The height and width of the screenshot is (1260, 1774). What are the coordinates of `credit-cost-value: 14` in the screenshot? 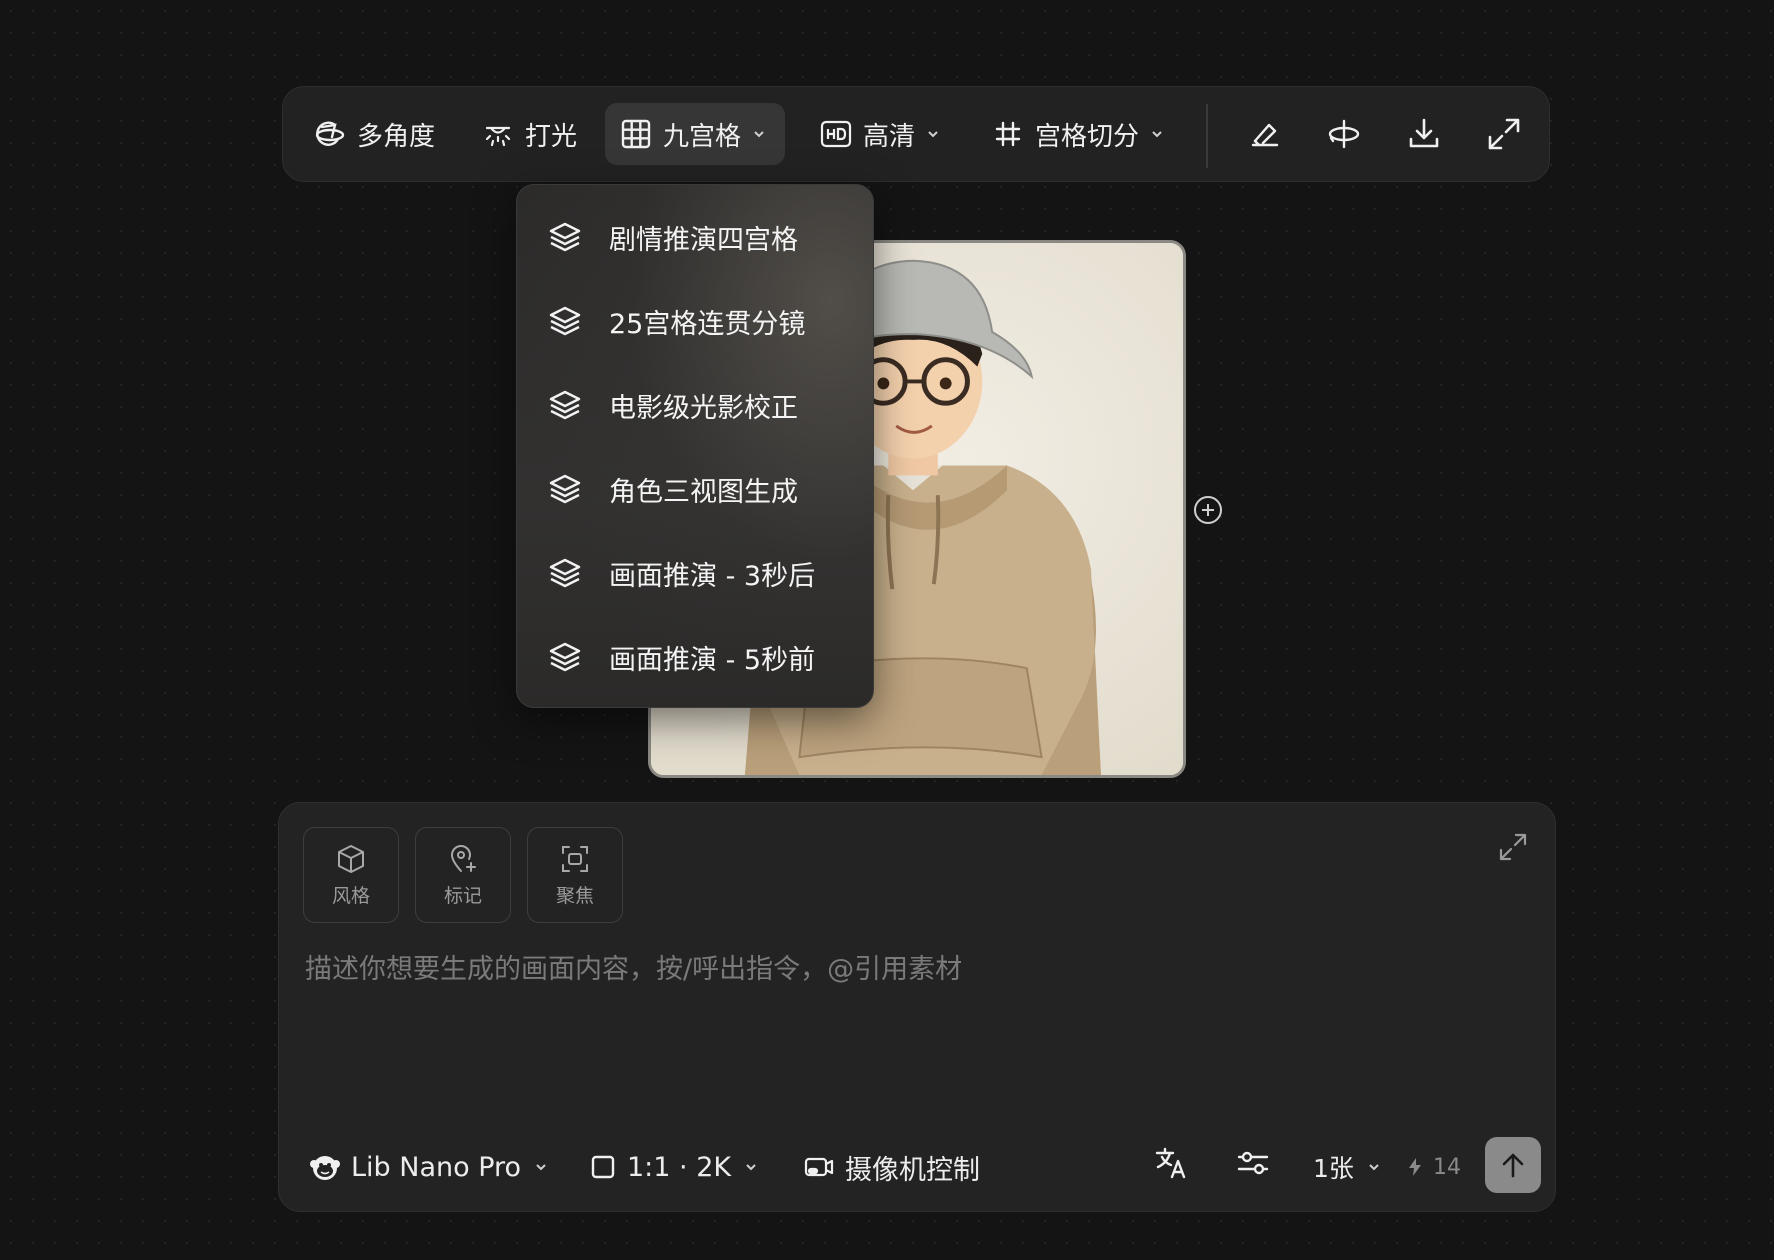 It's located at (1447, 1167).